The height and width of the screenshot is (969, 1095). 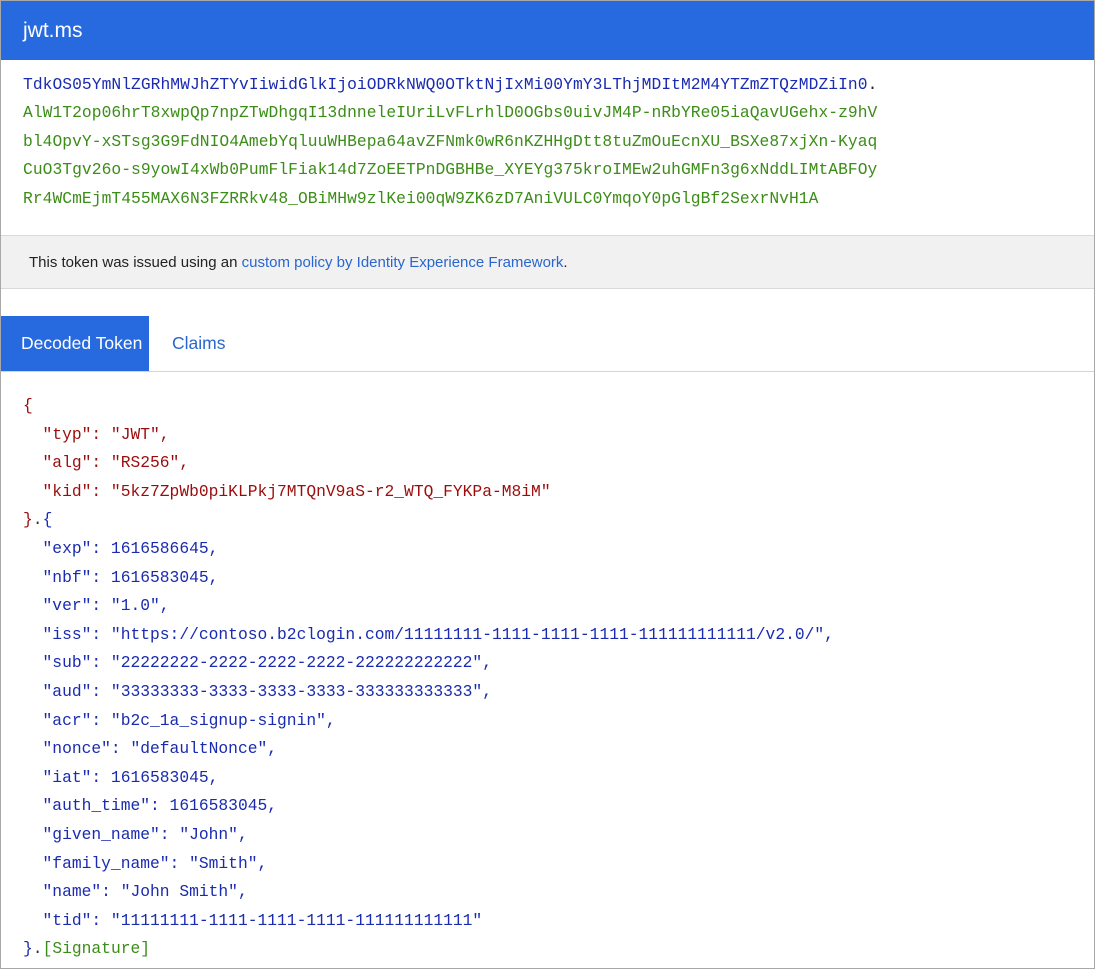 I want to click on payload-close-brace: }, so click(x=28, y=949).